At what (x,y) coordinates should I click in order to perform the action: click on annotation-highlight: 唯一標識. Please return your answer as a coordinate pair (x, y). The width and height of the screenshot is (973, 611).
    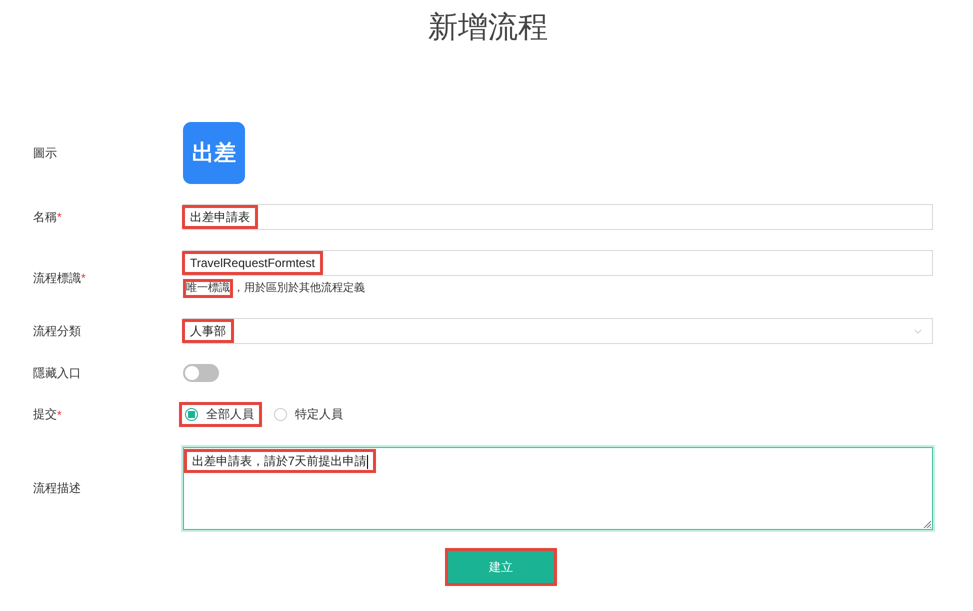
    Looking at the image, I should click on (208, 288).